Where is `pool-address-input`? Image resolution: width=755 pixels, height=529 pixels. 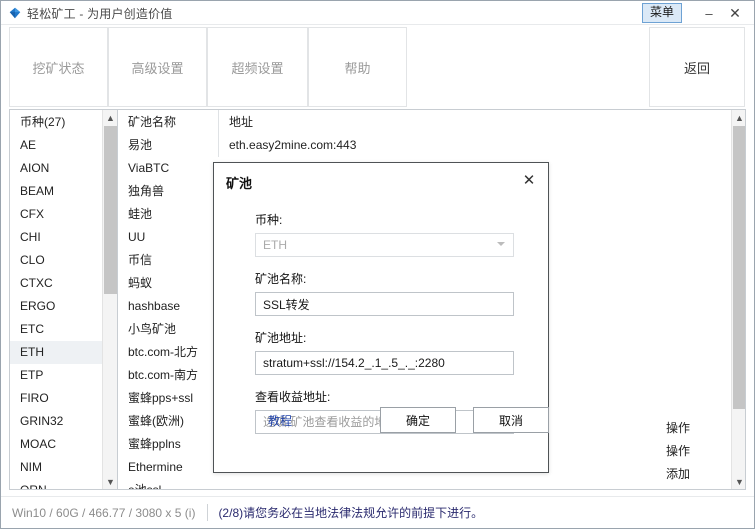 pool-address-input is located at coordinates (384, 363).